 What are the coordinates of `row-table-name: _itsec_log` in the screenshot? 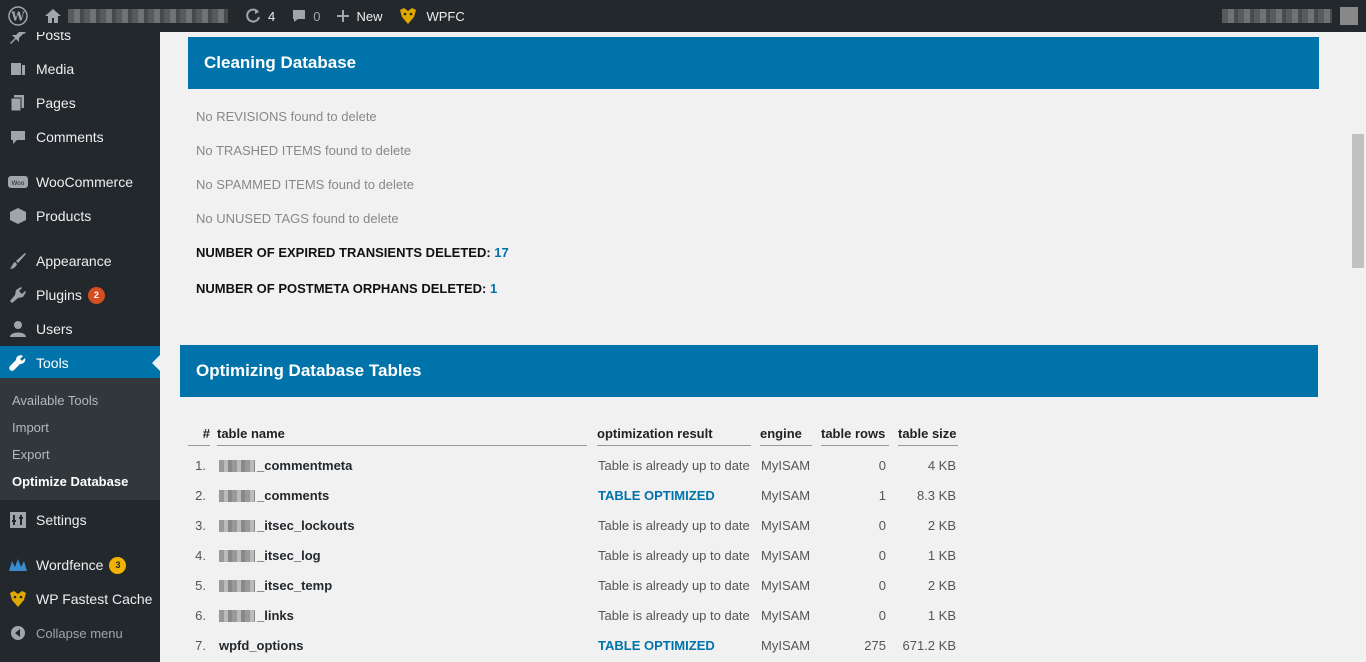 It's located at (399, 555).